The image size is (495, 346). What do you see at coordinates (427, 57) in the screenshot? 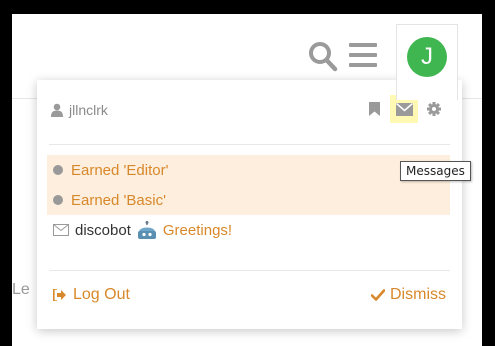
I see `avatar: J` at bounding box center [427, 57].